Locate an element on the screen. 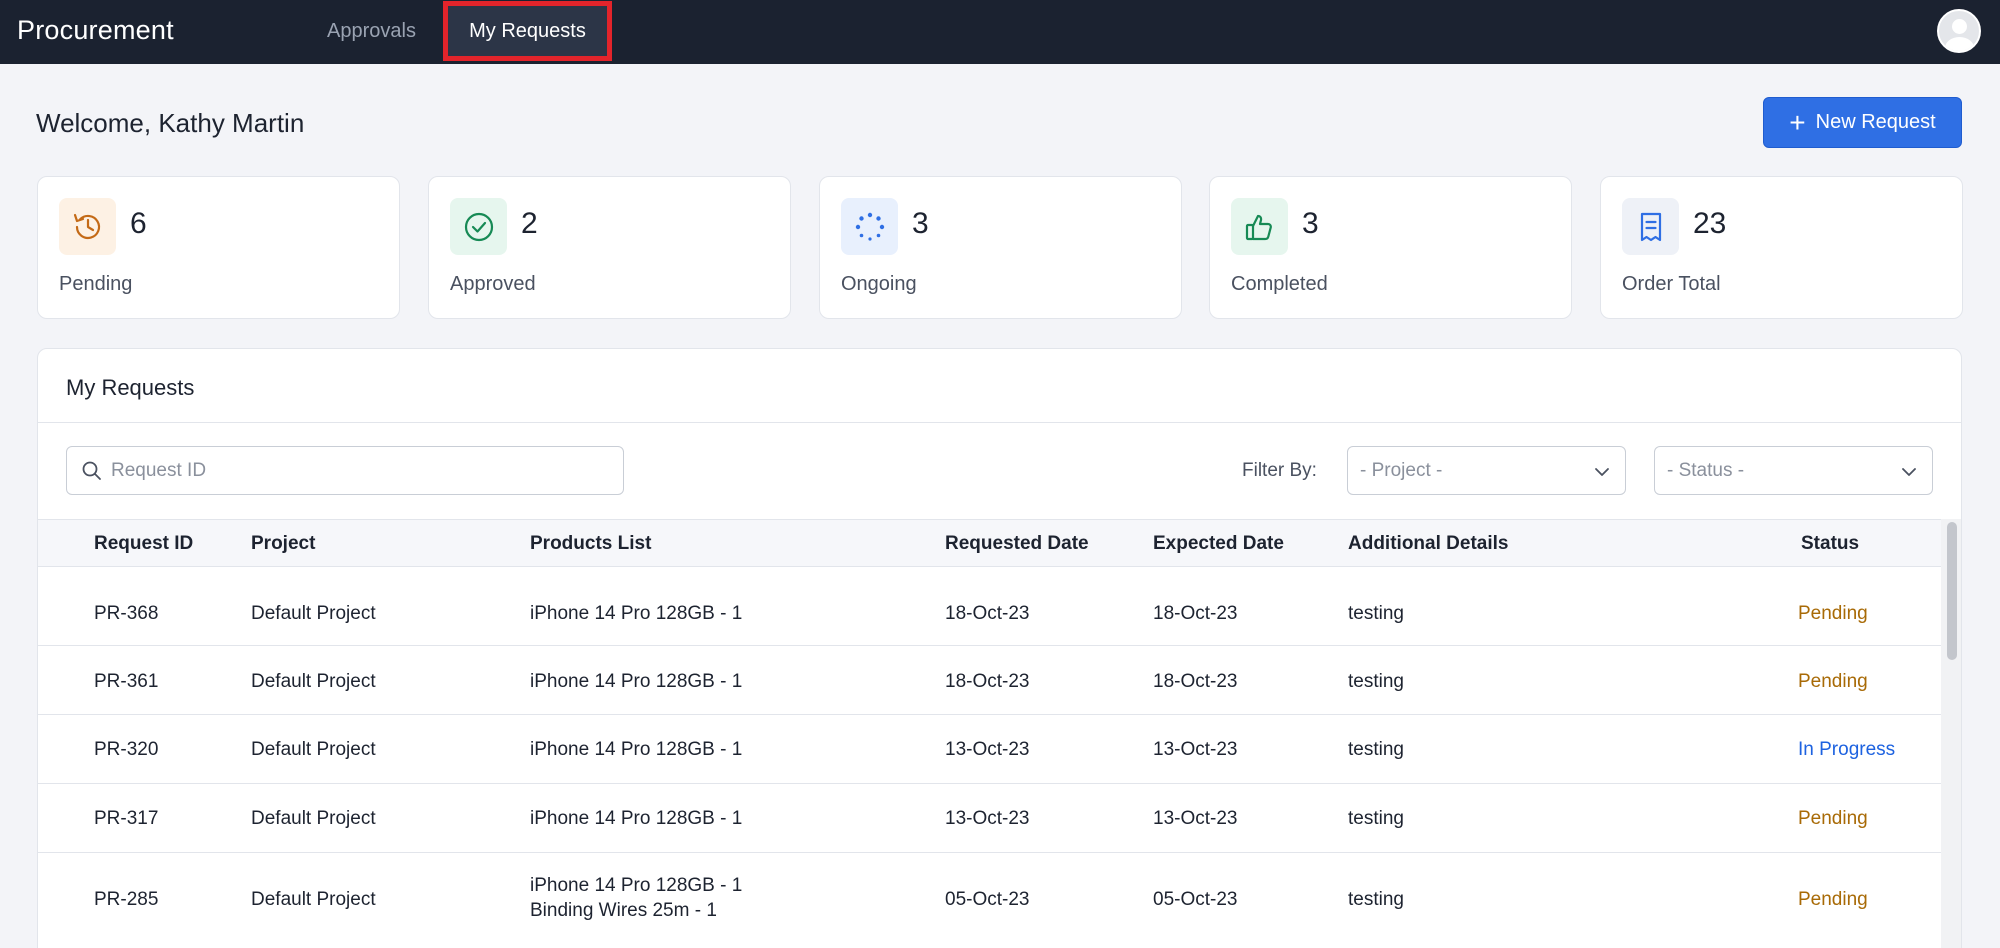 The image size is (2000, 948). stat-card-completed: 3 Completed is located at coordinates (1390, 247).